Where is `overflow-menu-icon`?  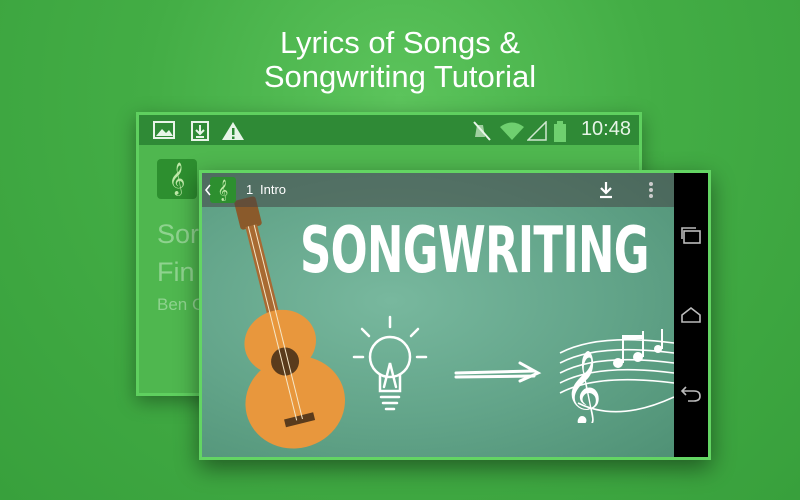 overflow-menu-icon is located at coordinates (651, 190).